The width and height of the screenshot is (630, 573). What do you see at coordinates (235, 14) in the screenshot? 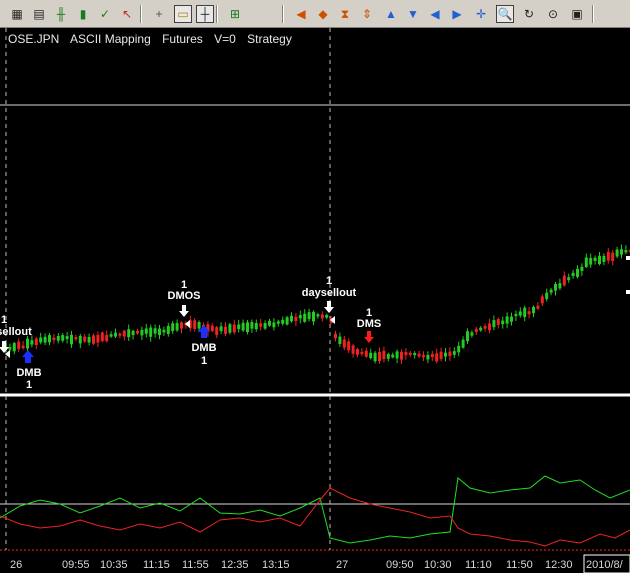
I see `add-indicator-icon: ⊞` at bounding box center [235, 14].